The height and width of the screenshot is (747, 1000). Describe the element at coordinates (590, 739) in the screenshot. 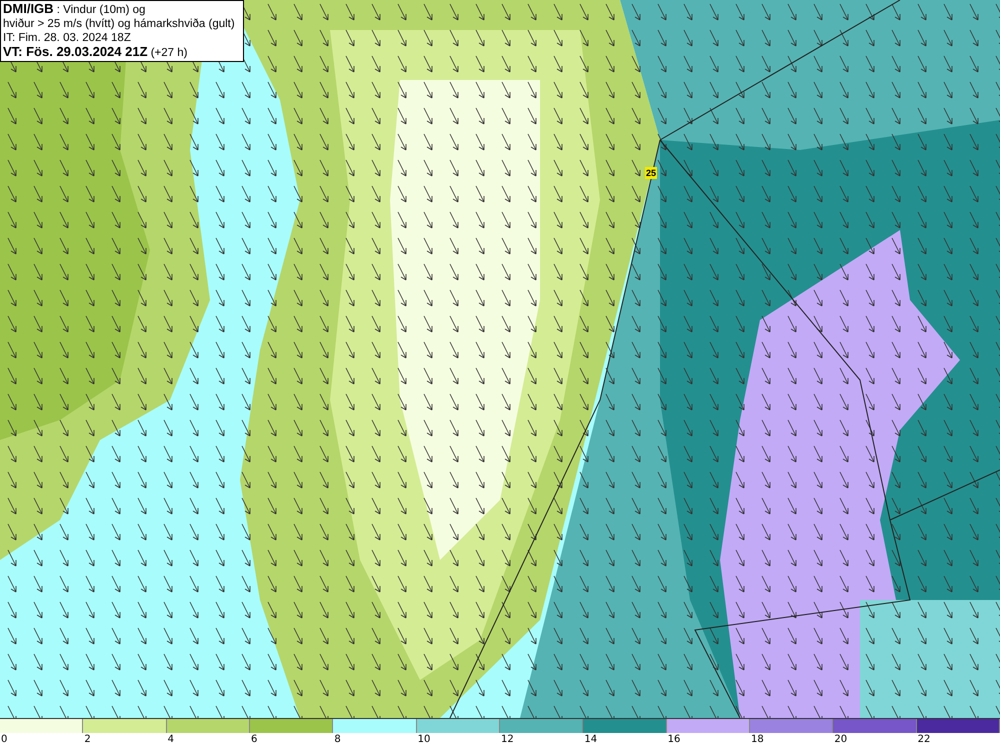

I see `legend-label: 14` at that location.